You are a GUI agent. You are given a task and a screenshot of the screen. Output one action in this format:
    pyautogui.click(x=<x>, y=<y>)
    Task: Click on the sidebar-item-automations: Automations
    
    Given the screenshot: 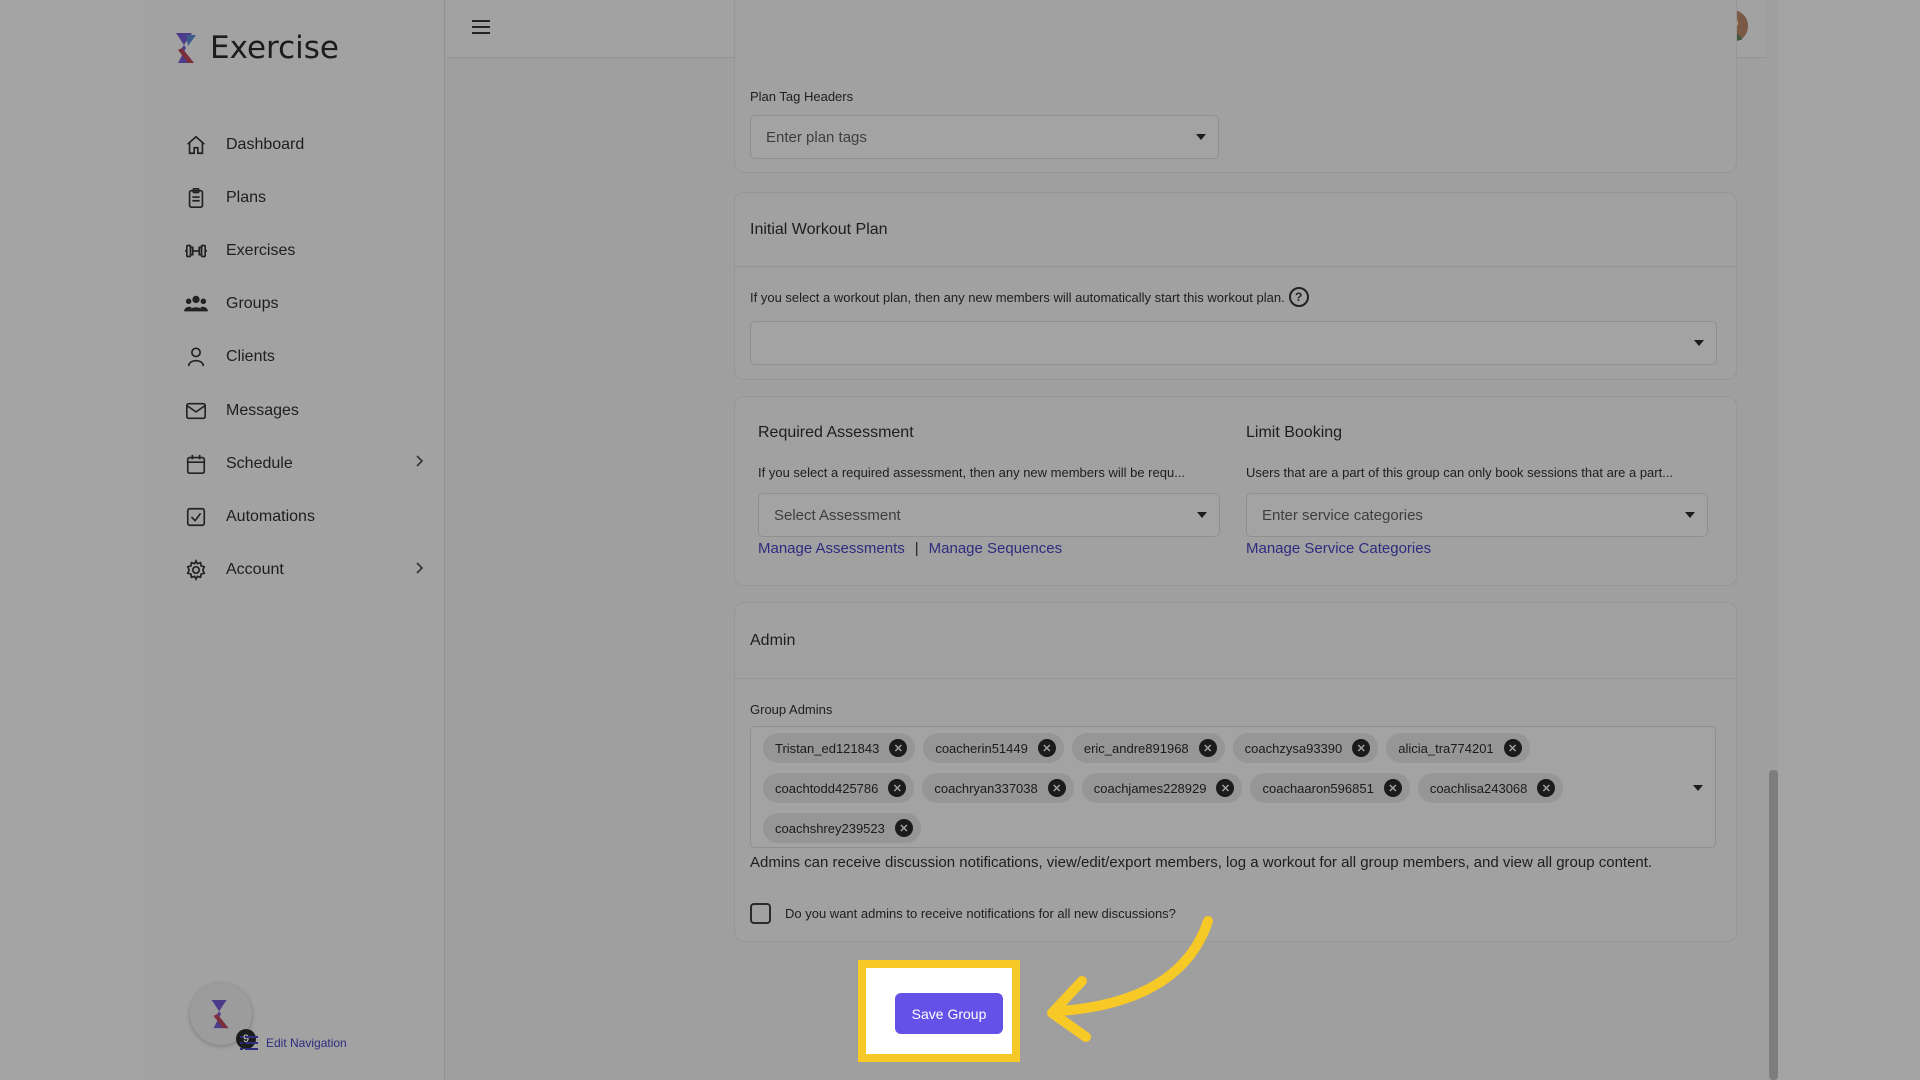 What is the action you would take?
    pyautogui.click(x=304, y=516)
    